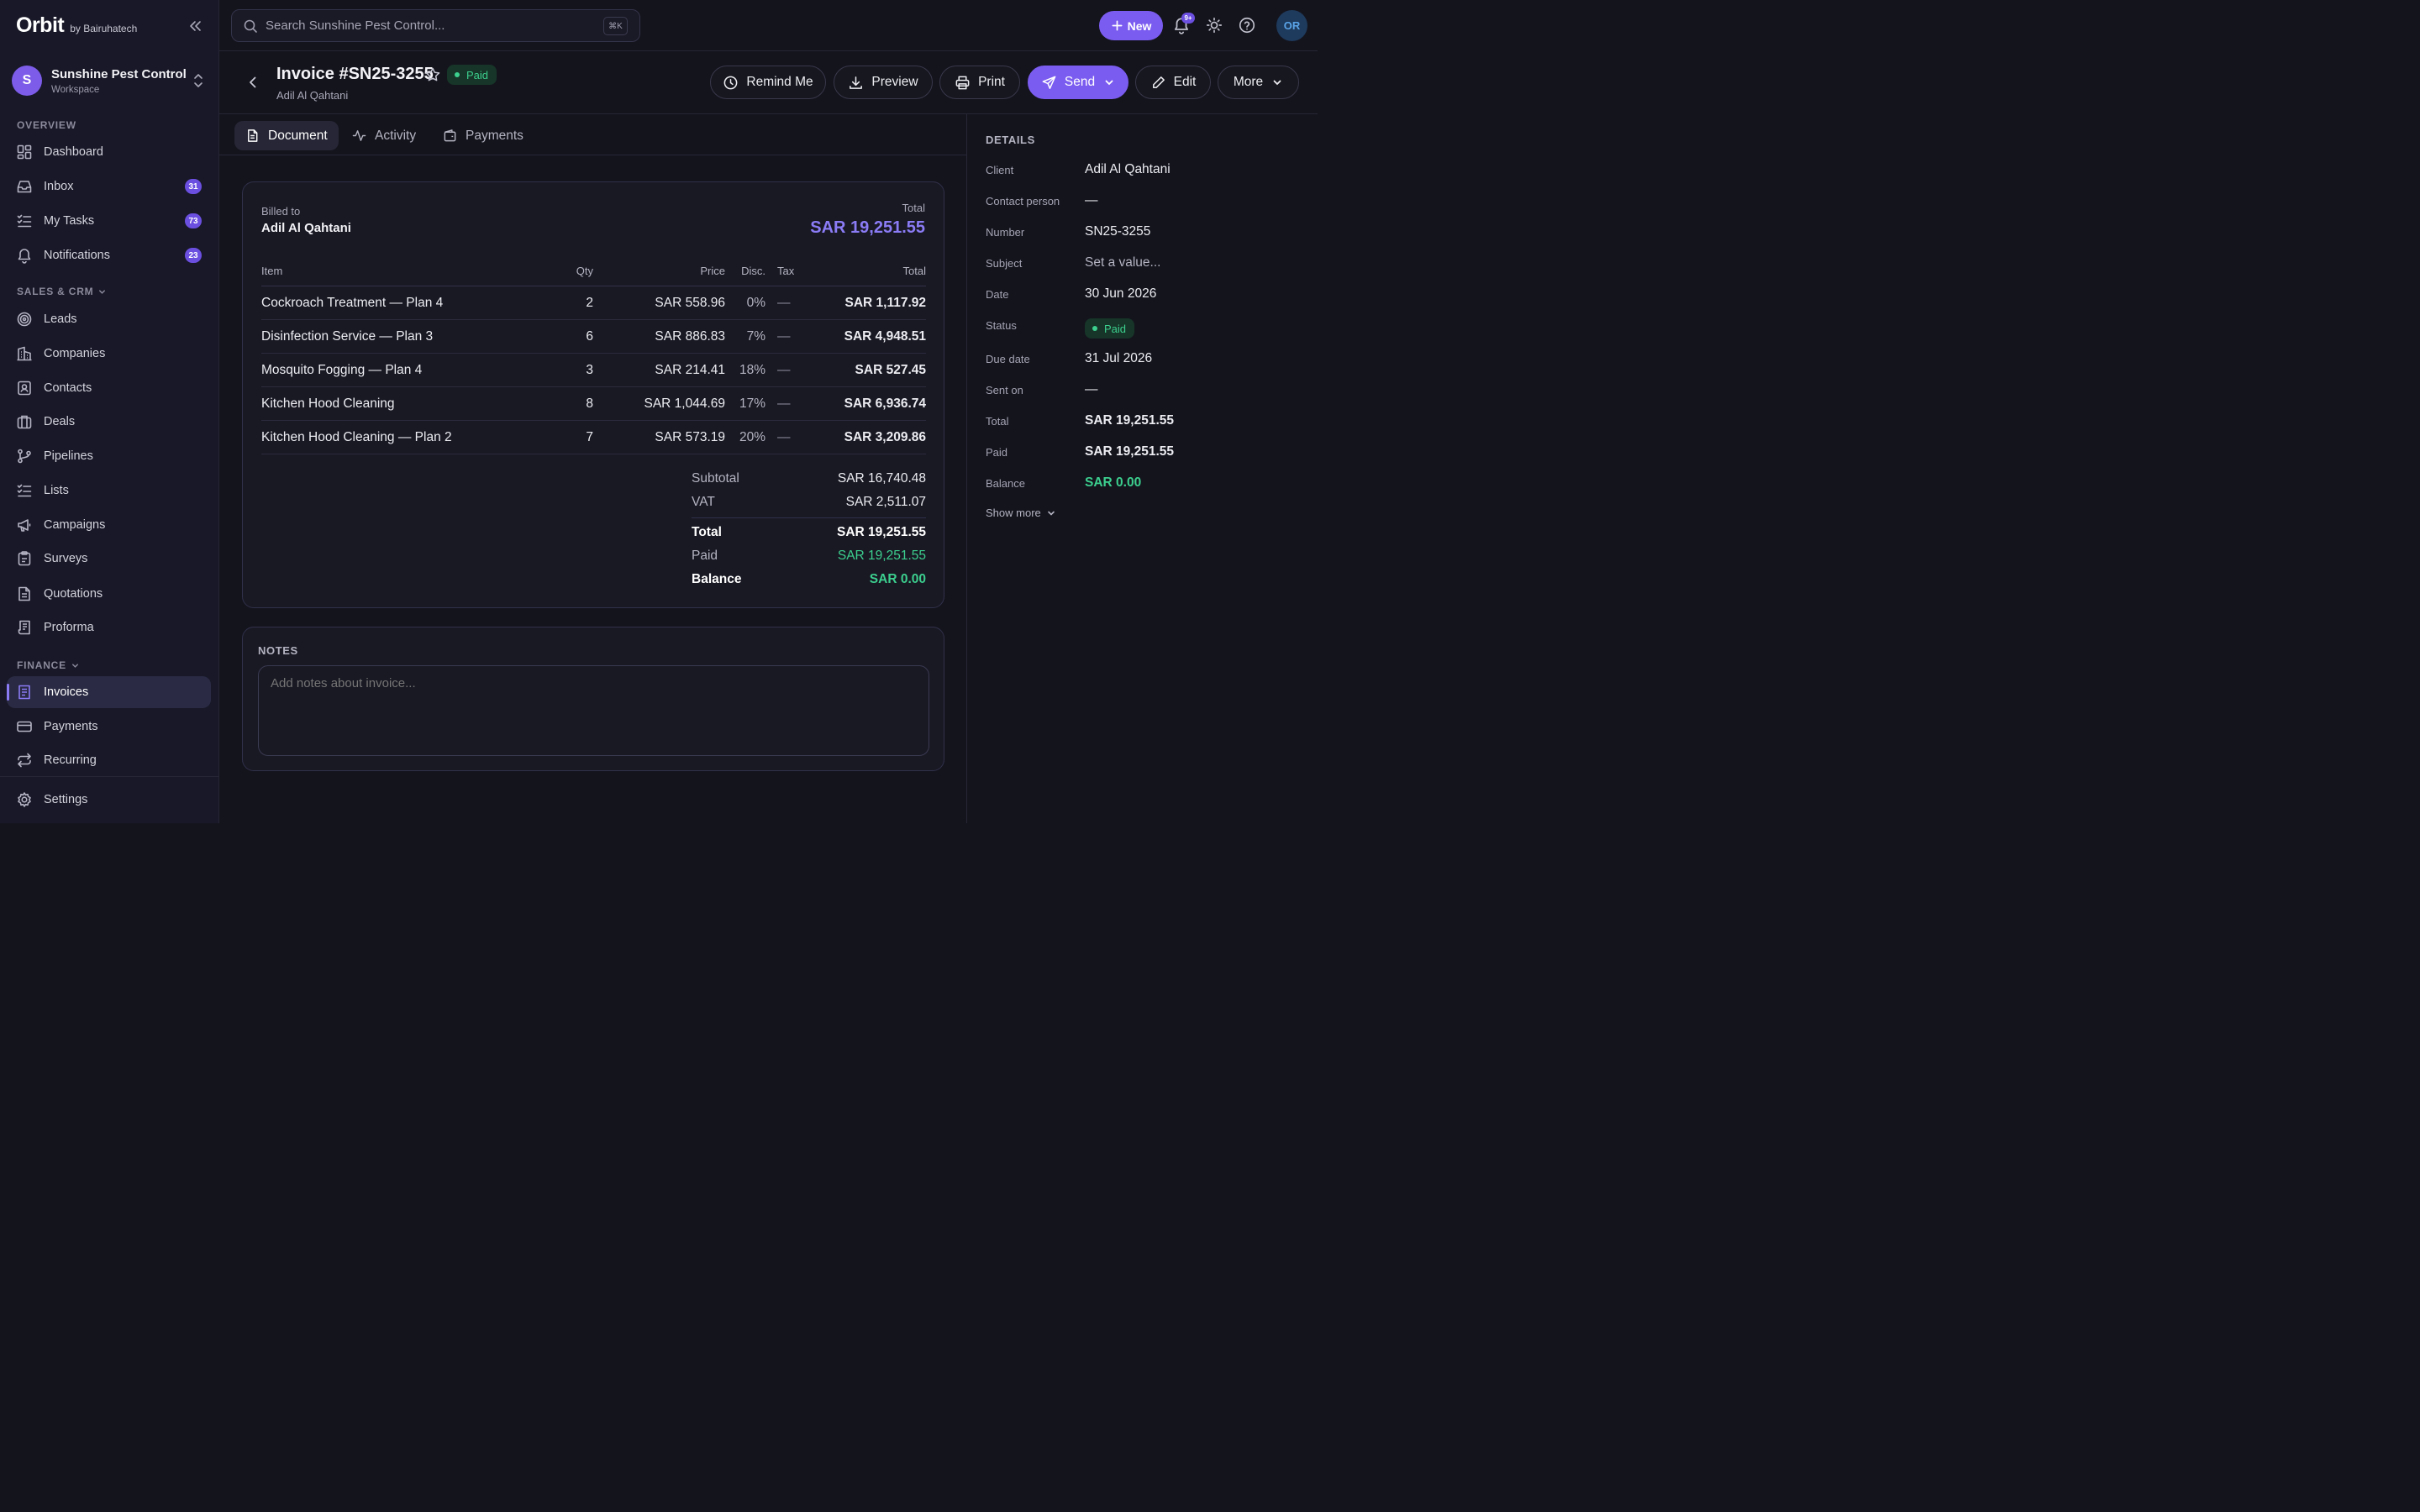 The height and width of the screenshot is (1512, 2420). Describe the element at coordinates (809, 556) in the screenshot. I see `summary-paid: Paid SAR 19,251.55` at that location.